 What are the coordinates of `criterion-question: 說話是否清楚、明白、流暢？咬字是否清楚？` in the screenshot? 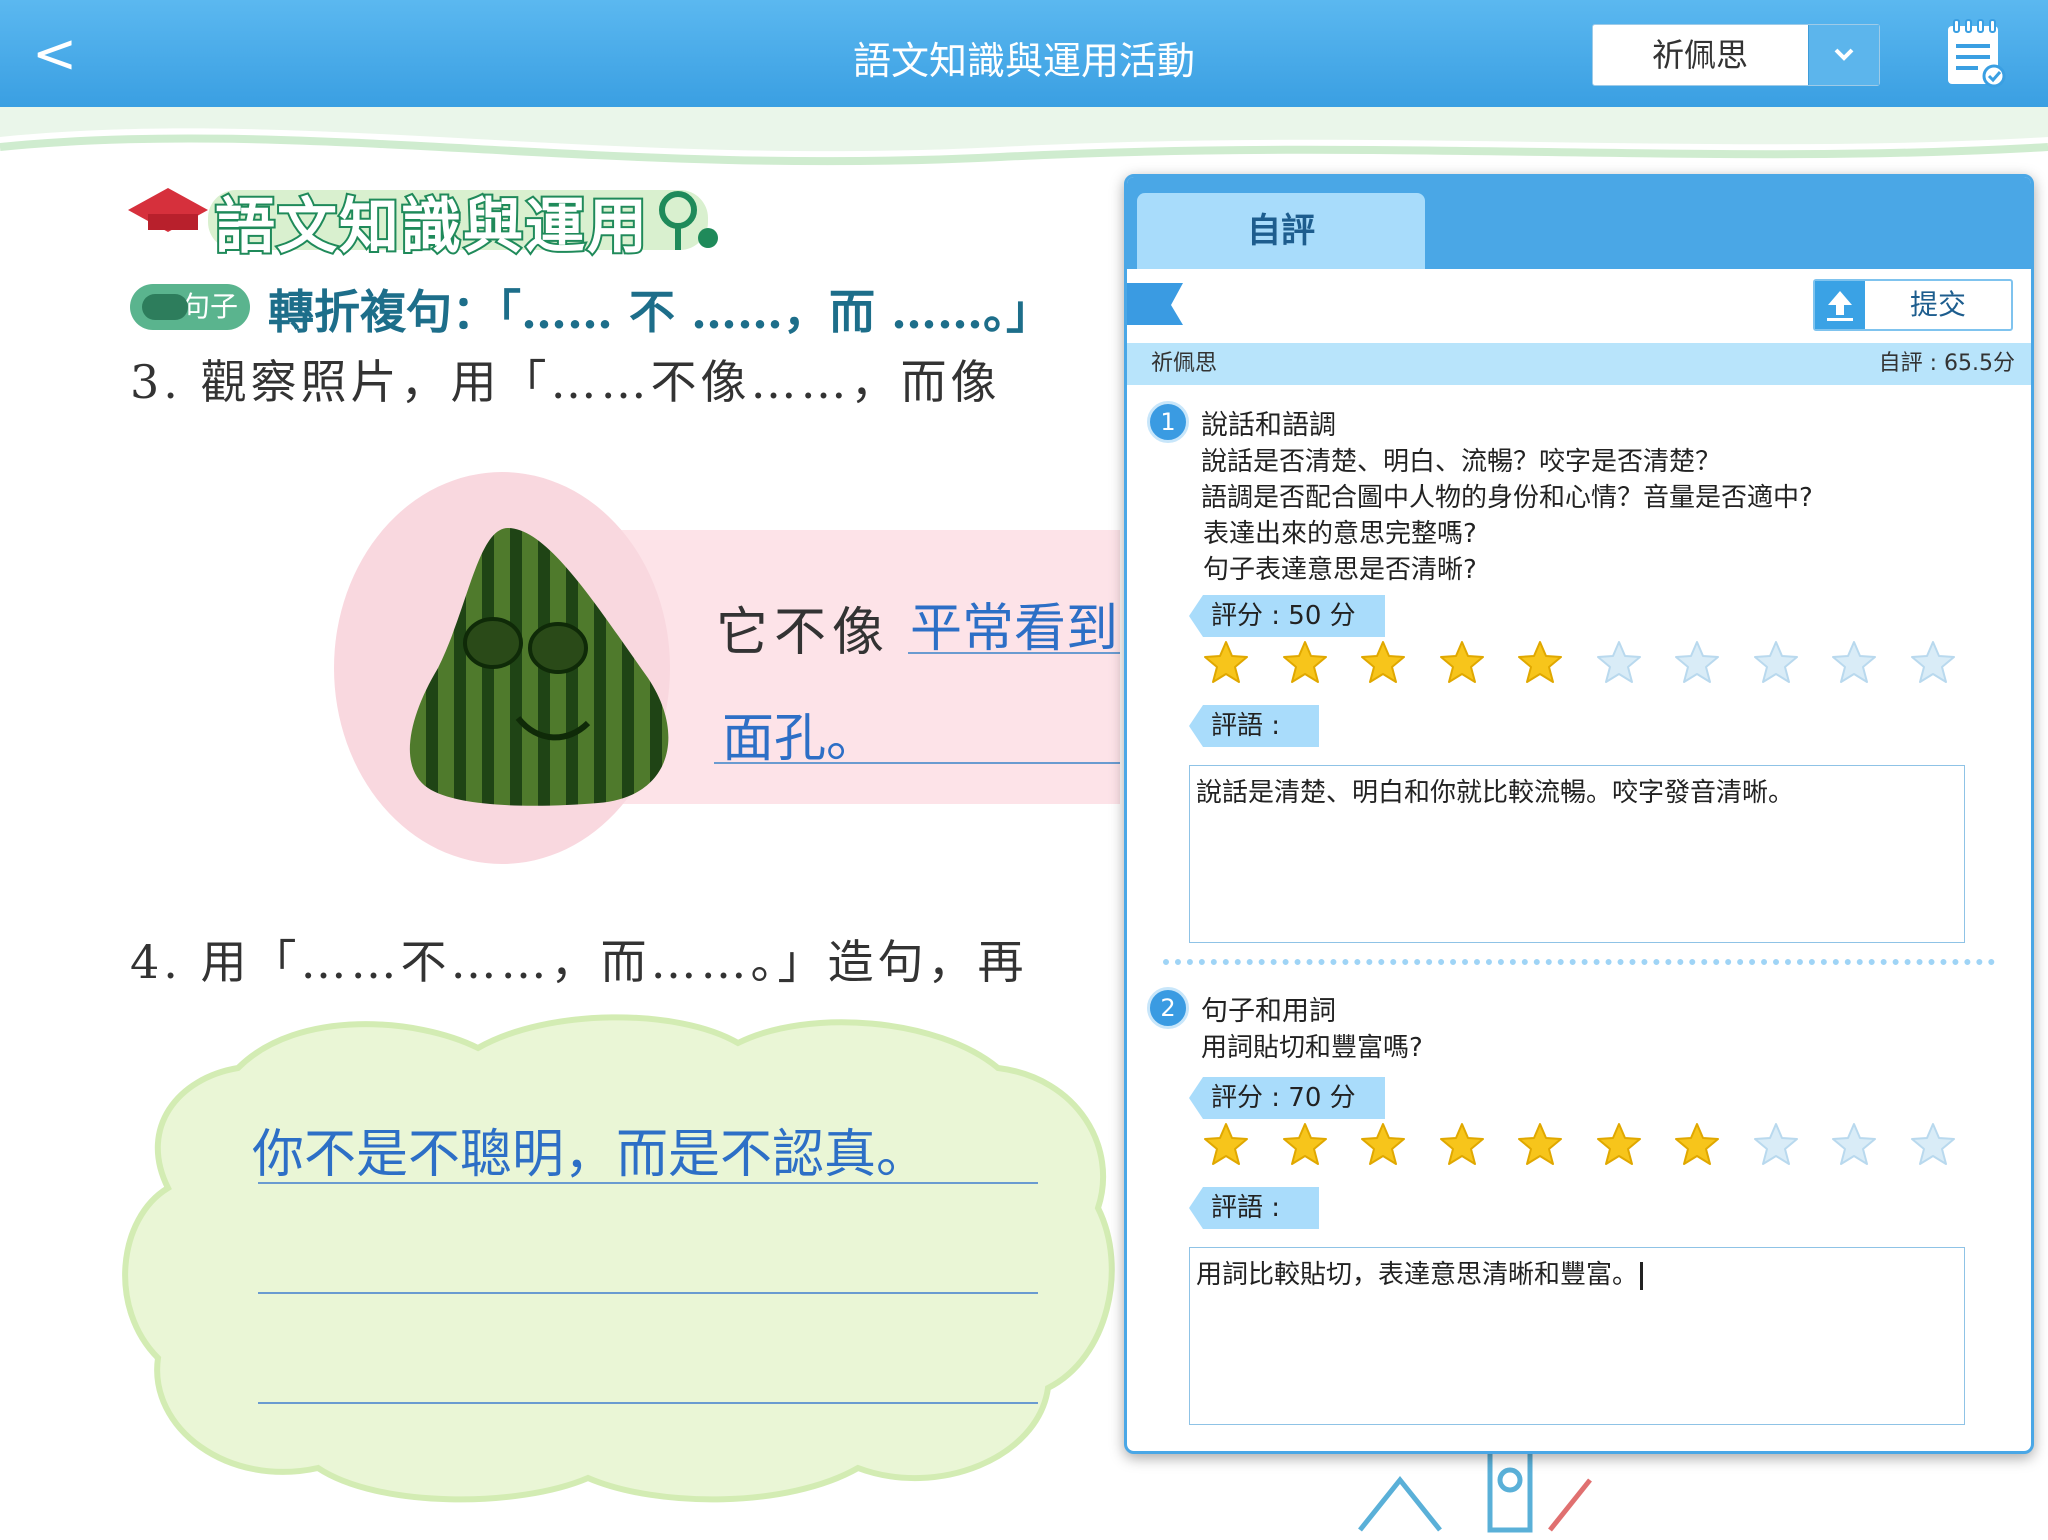 It's located at (1461, 462).